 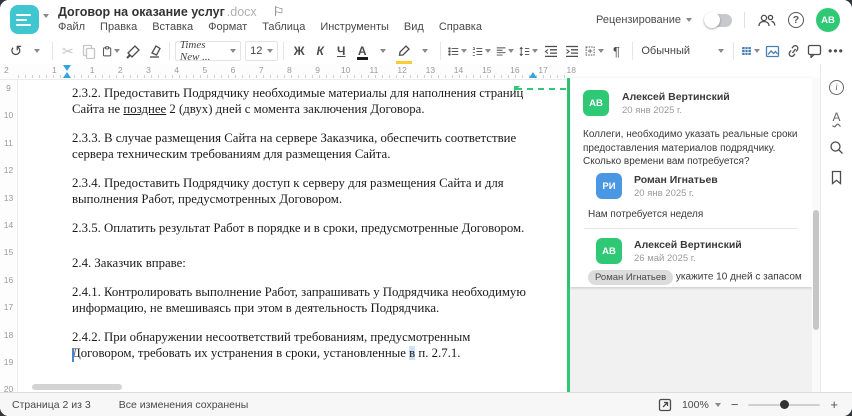 I want to click on ruler-number: 11, so click(x=8, y=142).